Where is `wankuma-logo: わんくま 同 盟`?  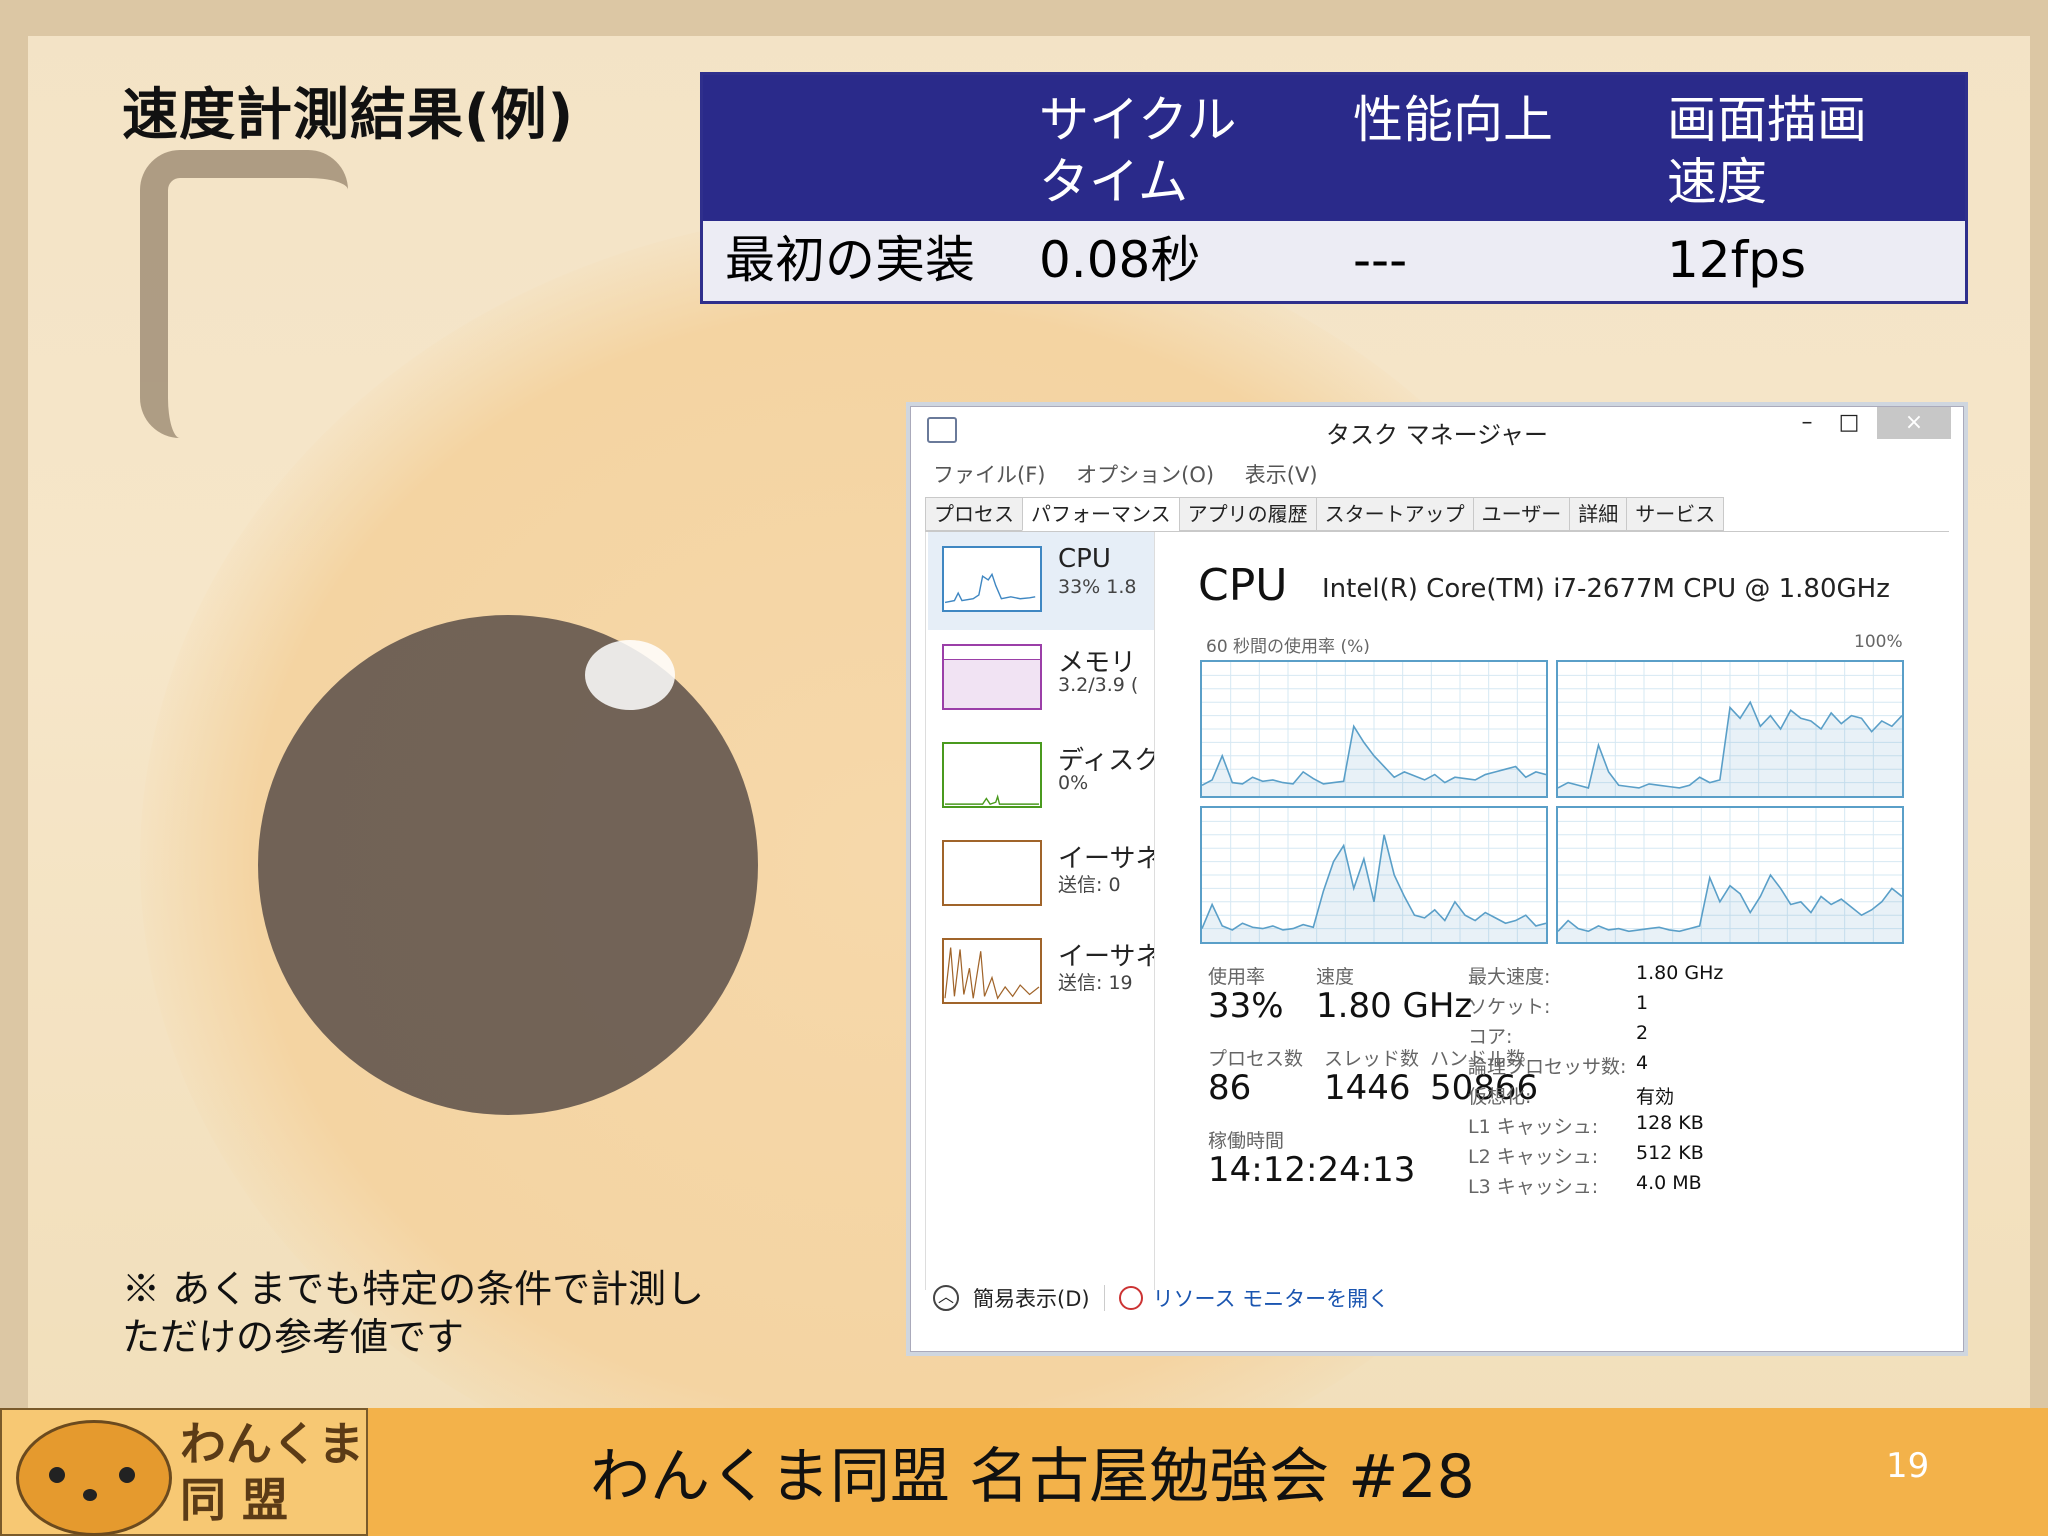 wankuma-logo: わんくま 同 盟 is located at coordinates (184, 1472).